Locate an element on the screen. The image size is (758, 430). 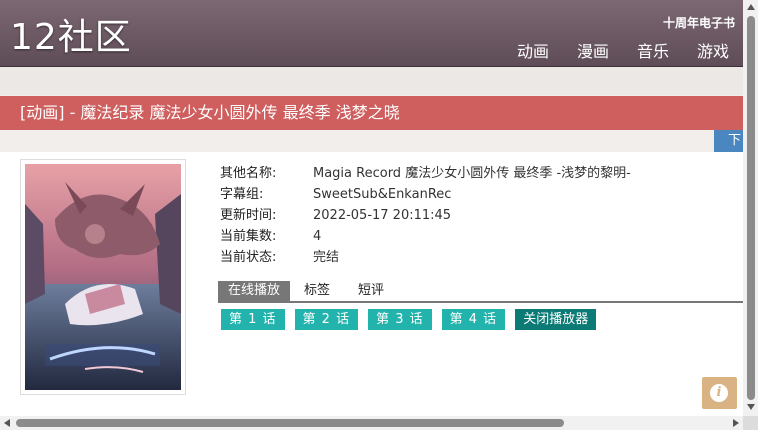
breadcrumb-strip is located at coordinates (371, 81).